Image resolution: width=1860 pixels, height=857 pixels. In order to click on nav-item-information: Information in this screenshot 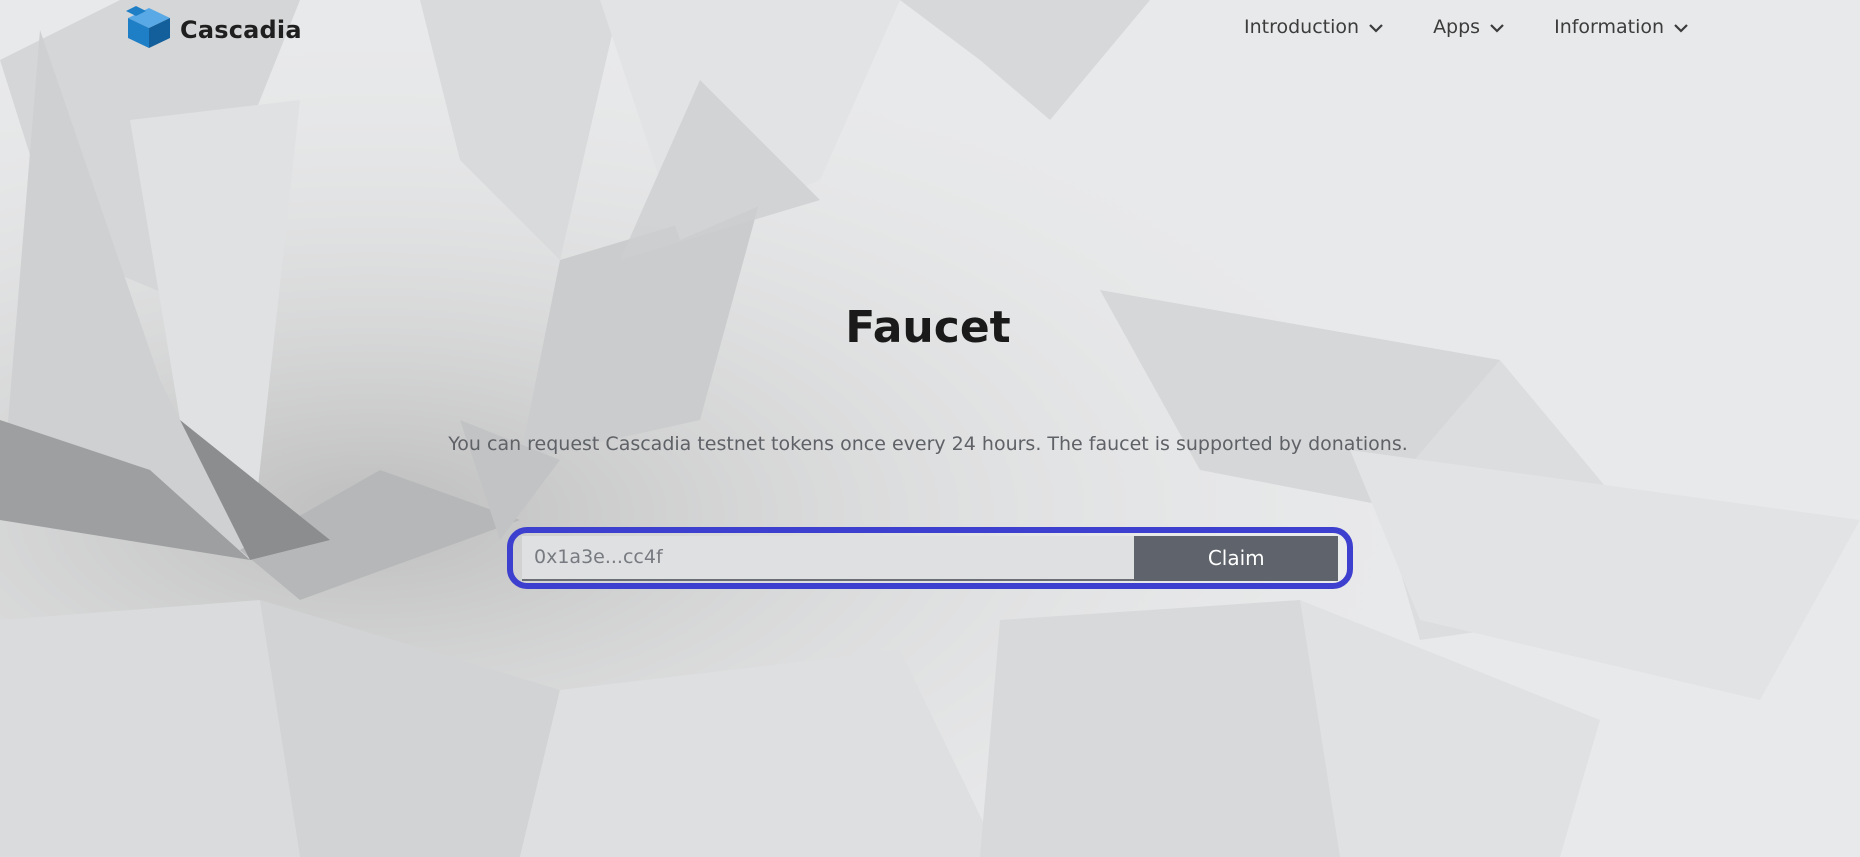, I will do `click(1621, 27)`.